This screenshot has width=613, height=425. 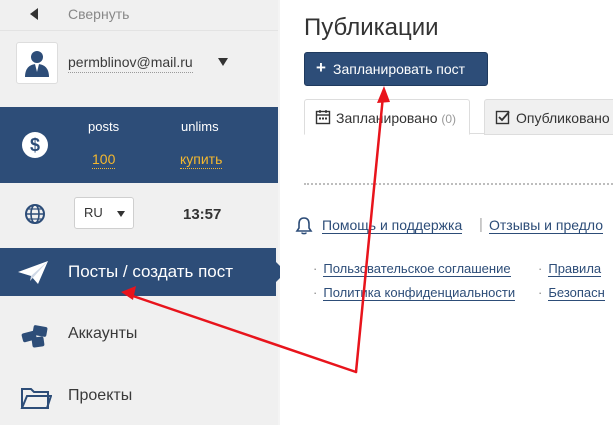 What do you see at coordinates (34, 14) in the screenshot?
I see `collapse-arrow-icon` at bounding box center [34, 14].